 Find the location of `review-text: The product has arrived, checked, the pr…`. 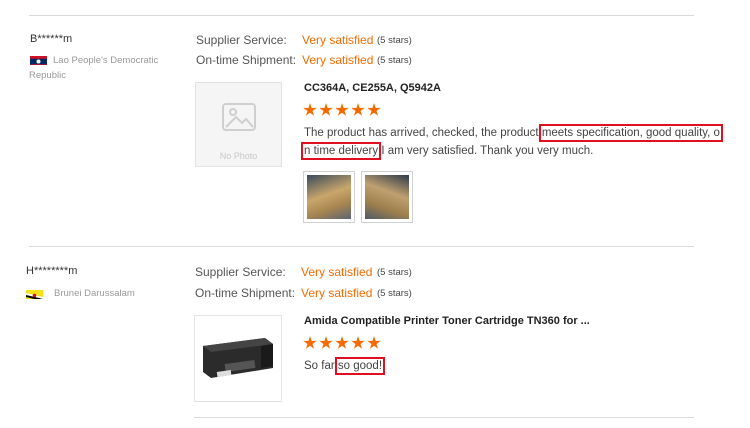

review-text: The product has arrived, checked, the pr… is located at coordinates (512, 142).